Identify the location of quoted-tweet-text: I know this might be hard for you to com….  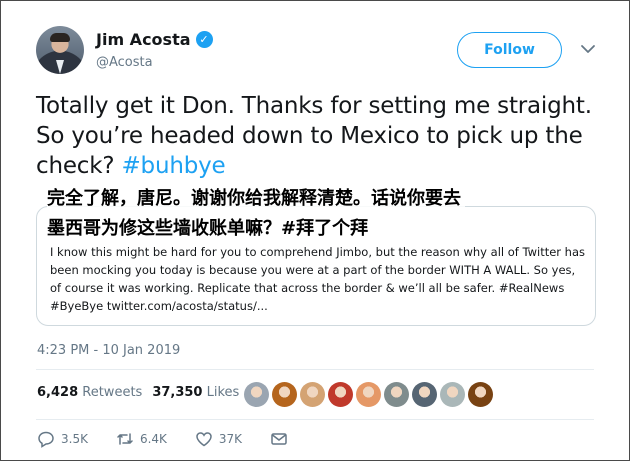
(318, 279).